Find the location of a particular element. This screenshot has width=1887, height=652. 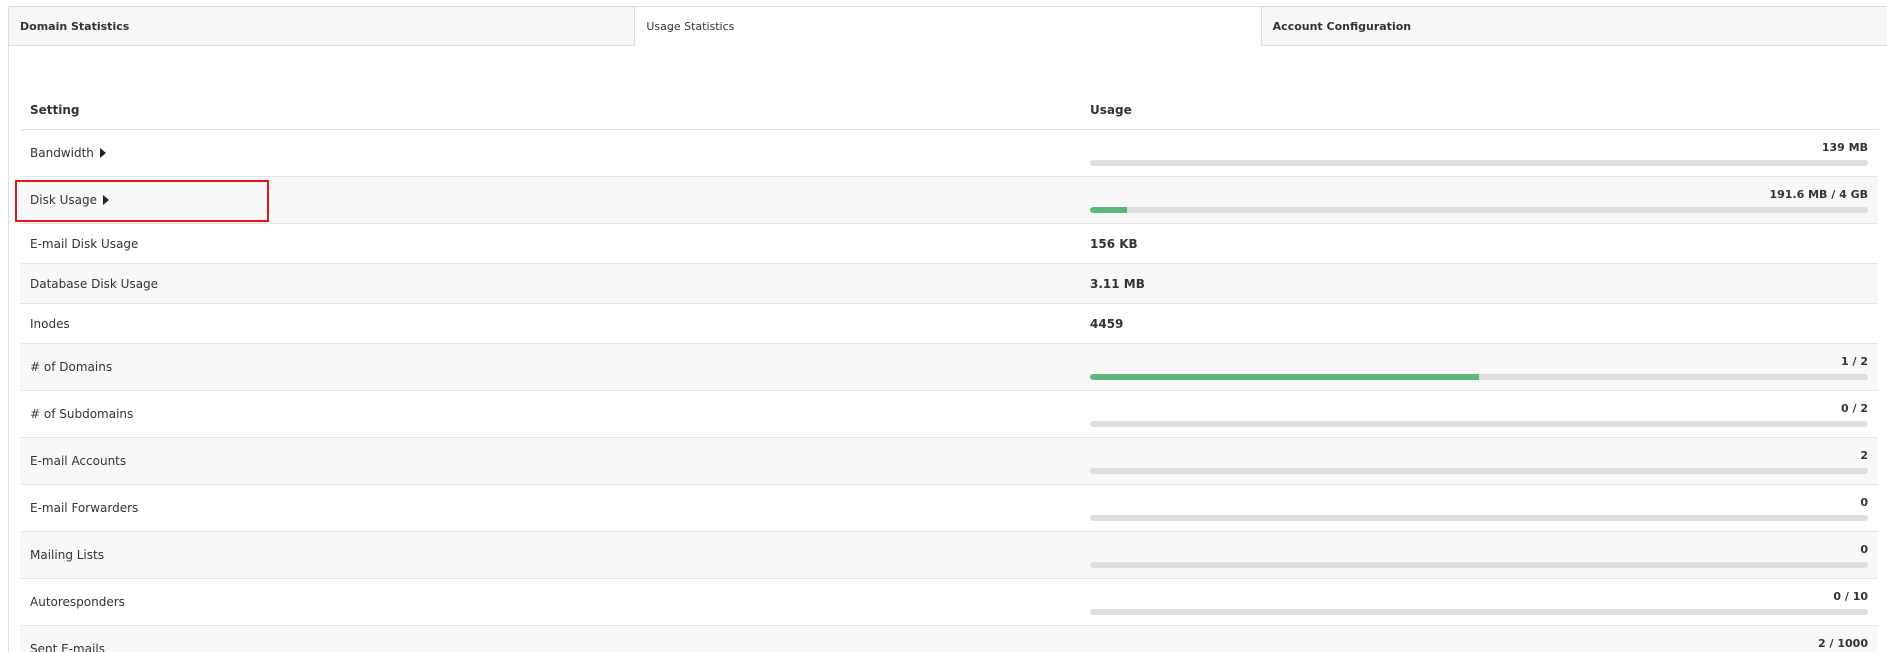

setting-name: Sent E-mails is located at coordinates (67, 647).